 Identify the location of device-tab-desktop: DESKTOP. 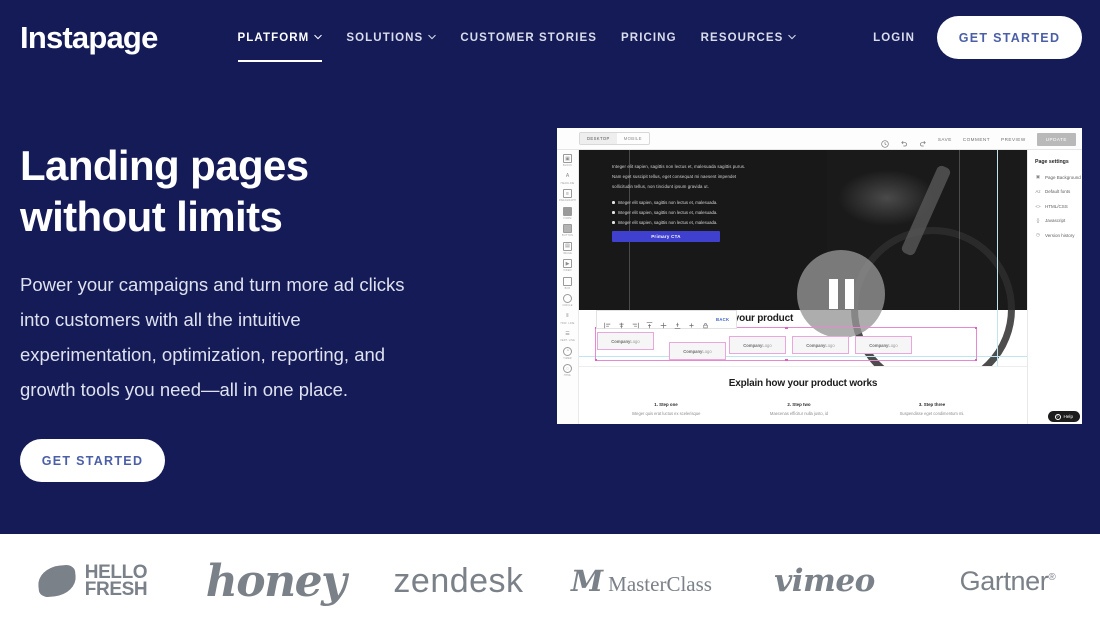
(598, 138).